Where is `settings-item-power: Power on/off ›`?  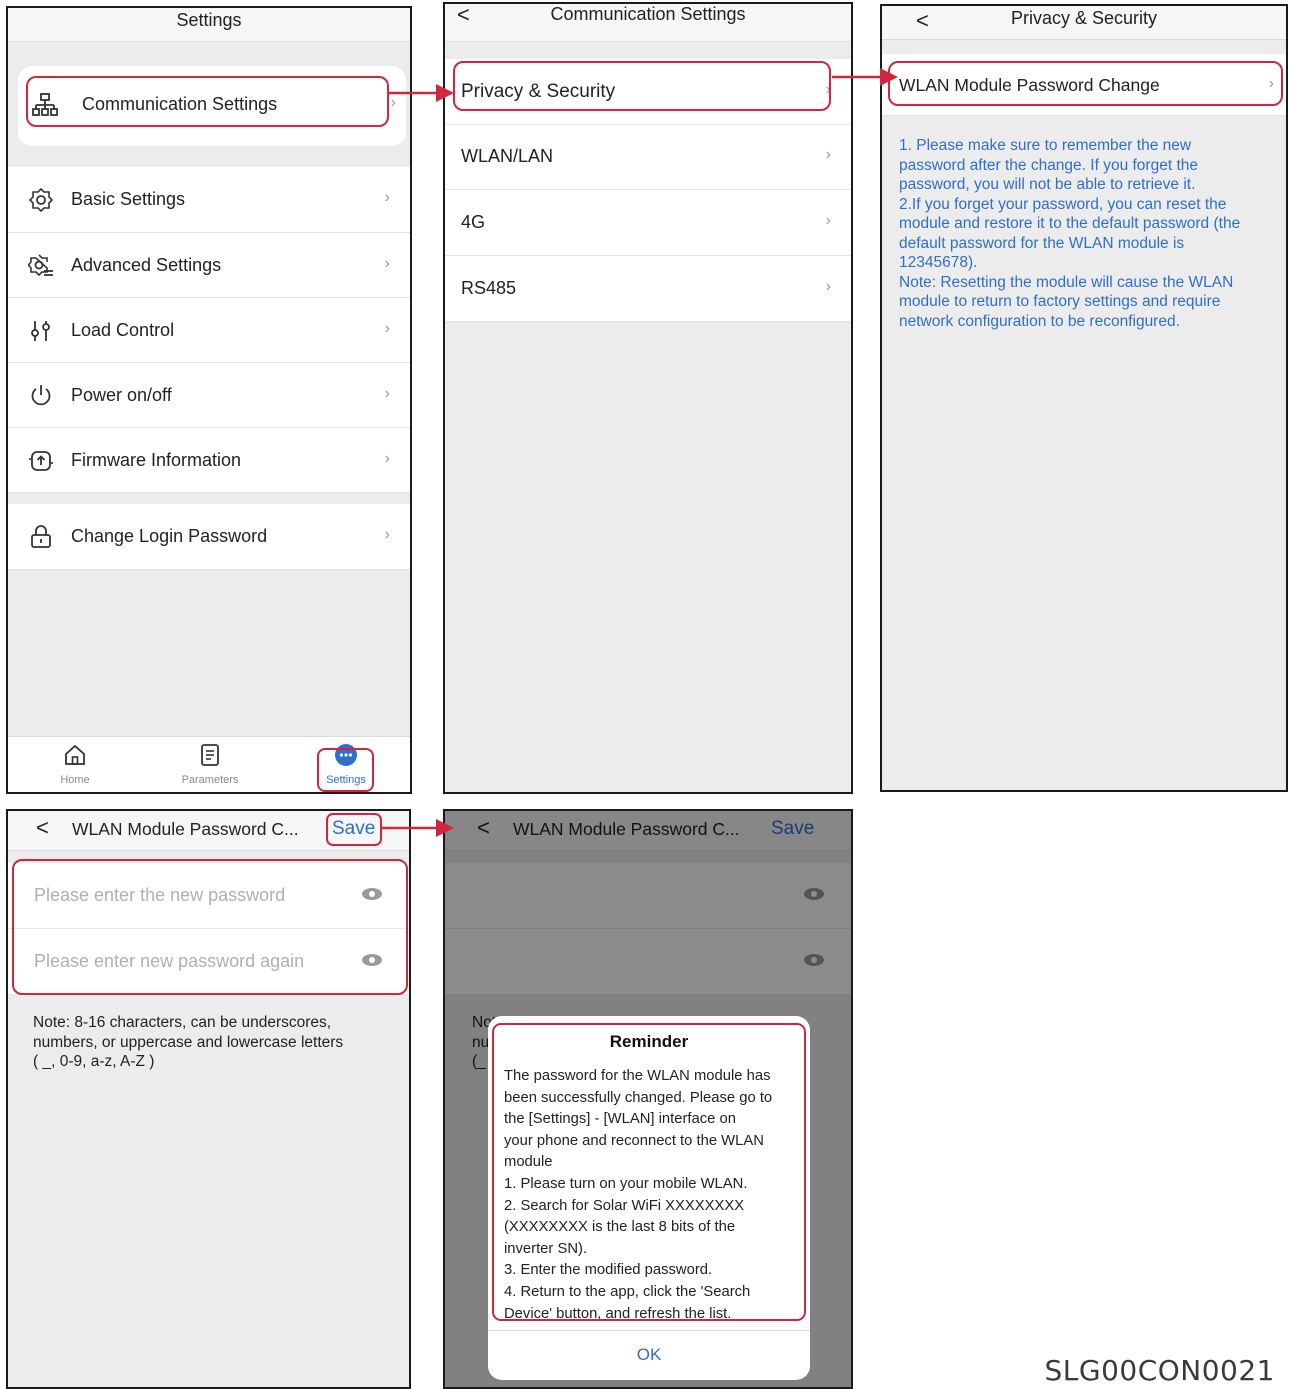 settings-item-power: Power on/off › is located at coordinates (209, 395).